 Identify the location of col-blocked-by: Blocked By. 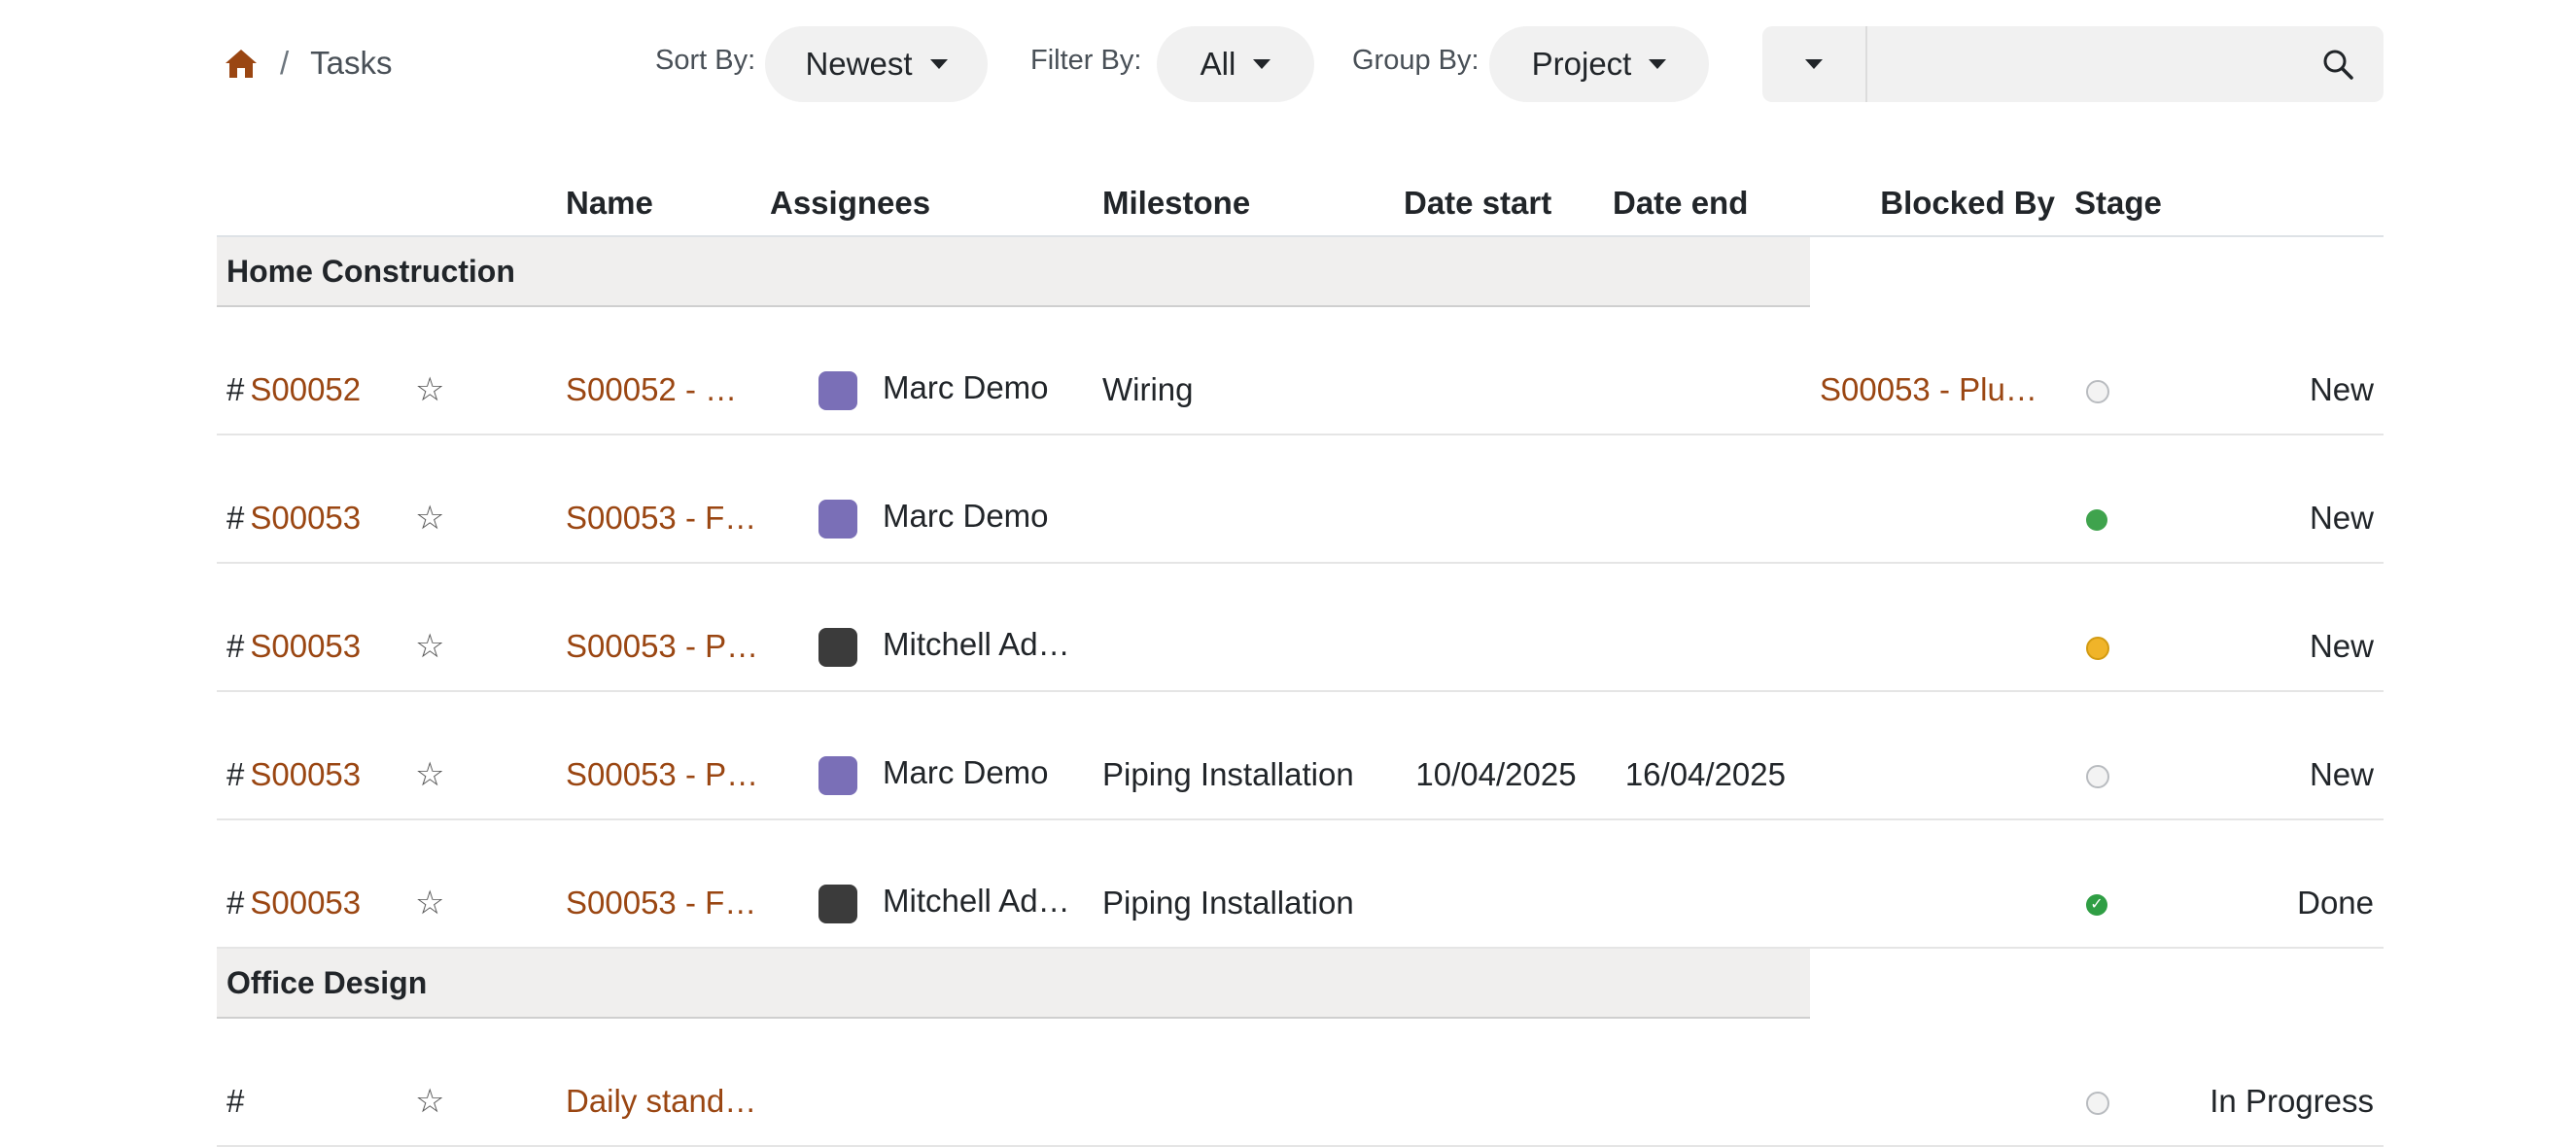
(1938, 204).